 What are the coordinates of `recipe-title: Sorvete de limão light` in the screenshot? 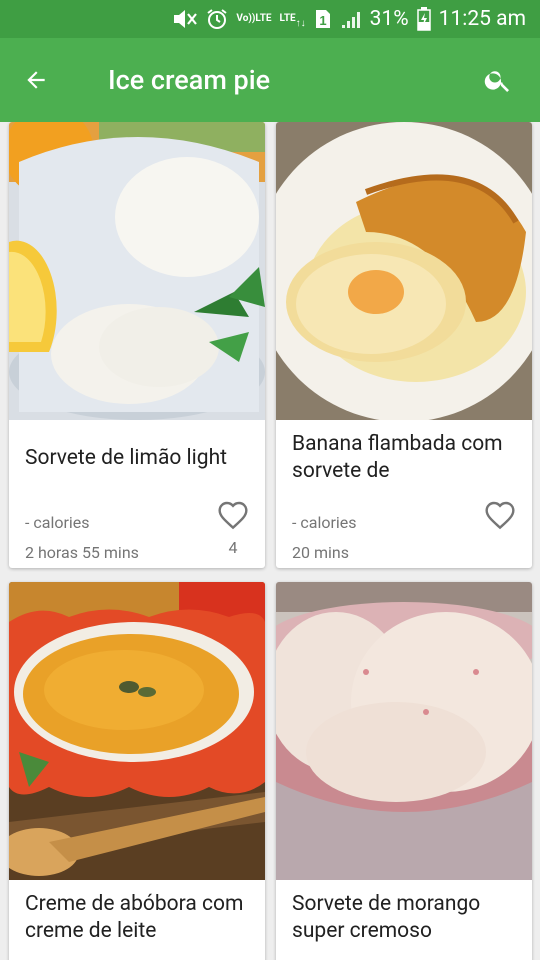 It's located at (126, 457).